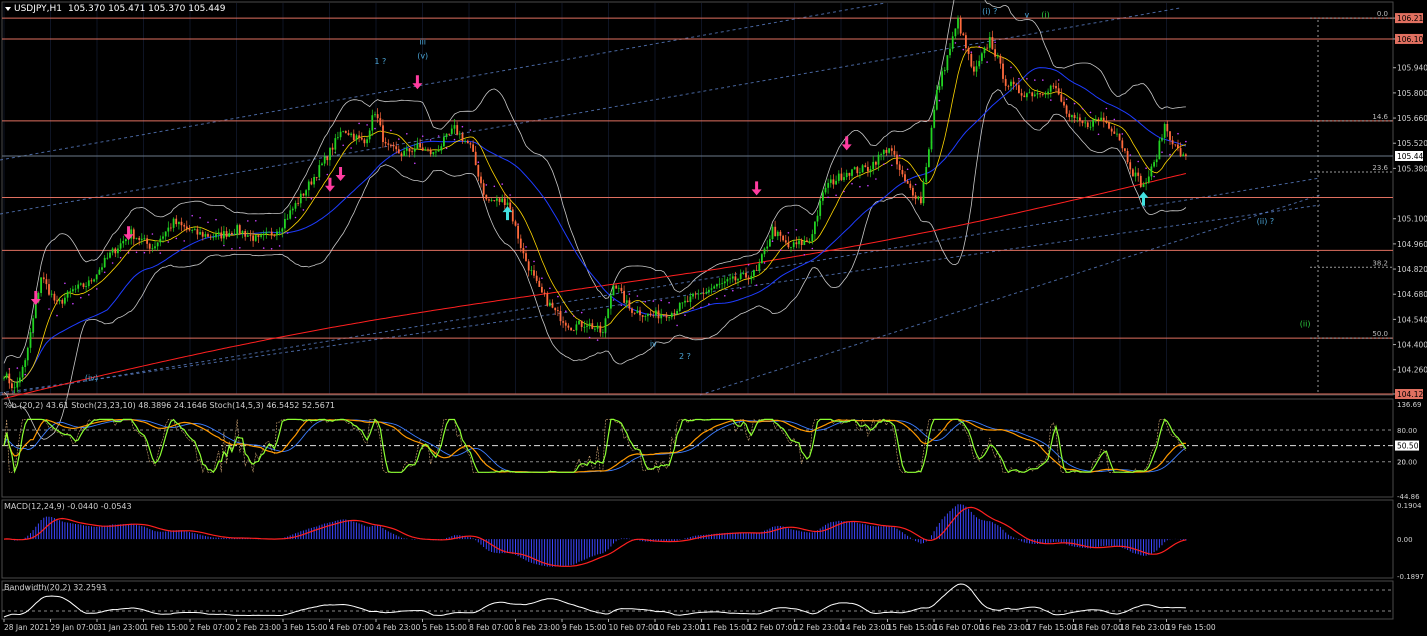 The width and height of the screenshot is (1427, 636). Describe the element at coordinates (422, 41) in the screenshot. I see `wave-label: iii` at that location.